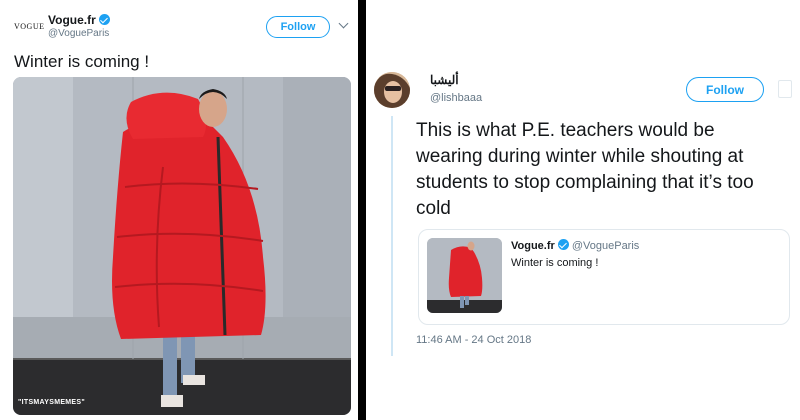 Image resolution: width=800 pixels, height=420 pixels. What do you see at coordinates (392, 236) in the screenshot?
I see `thread-line` at bounding box center [392, 236].